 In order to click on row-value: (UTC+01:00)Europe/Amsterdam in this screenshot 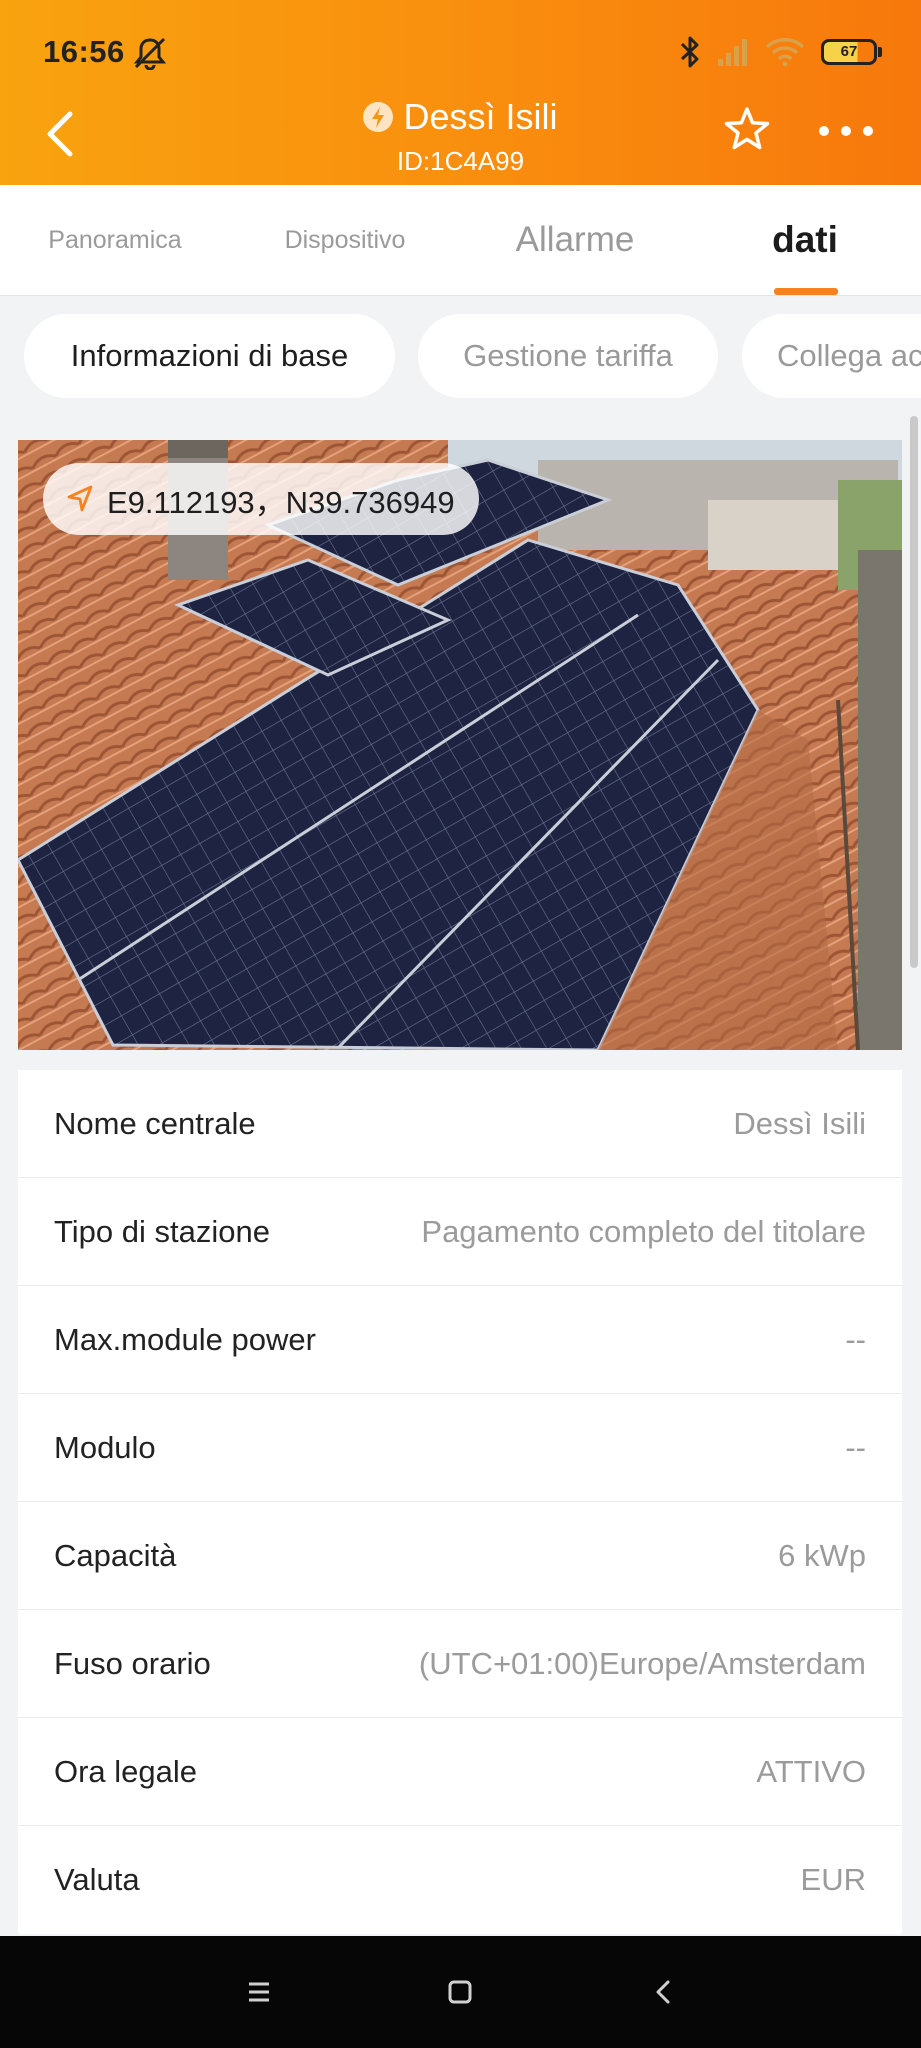, I will do `click(642, 1663)`.